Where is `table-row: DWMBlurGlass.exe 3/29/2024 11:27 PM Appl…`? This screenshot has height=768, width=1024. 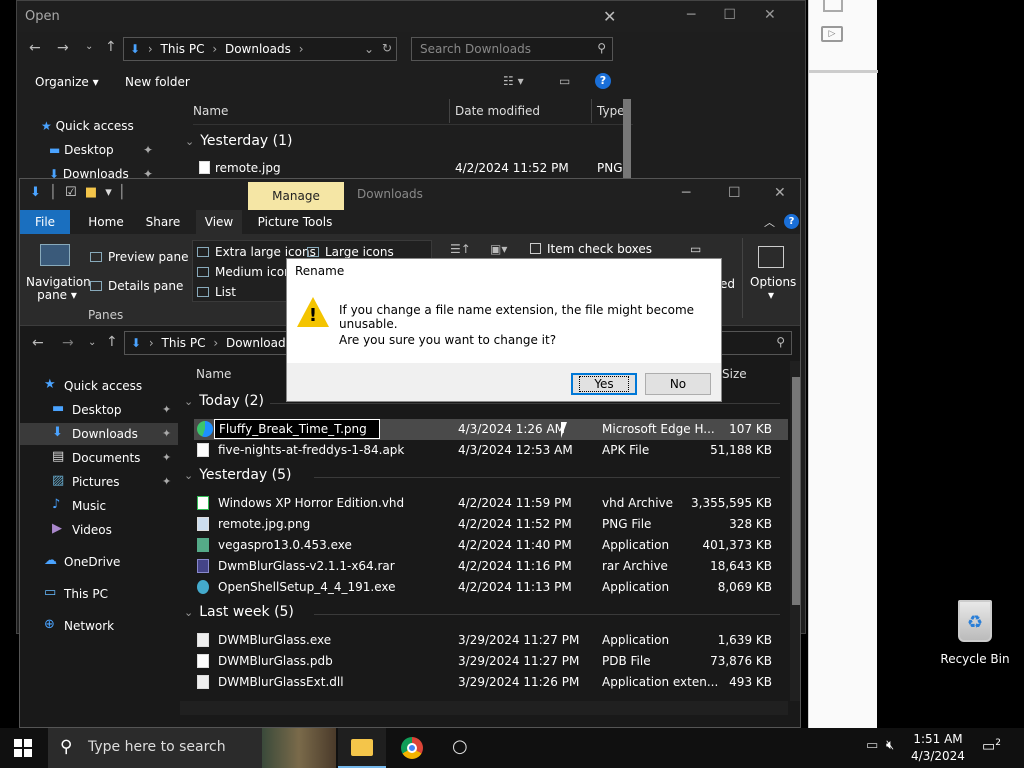 table-row: DWMBlurGlass.exe 3/29/2024 11:27 PM Appl… is located at coordinates (491, 640).